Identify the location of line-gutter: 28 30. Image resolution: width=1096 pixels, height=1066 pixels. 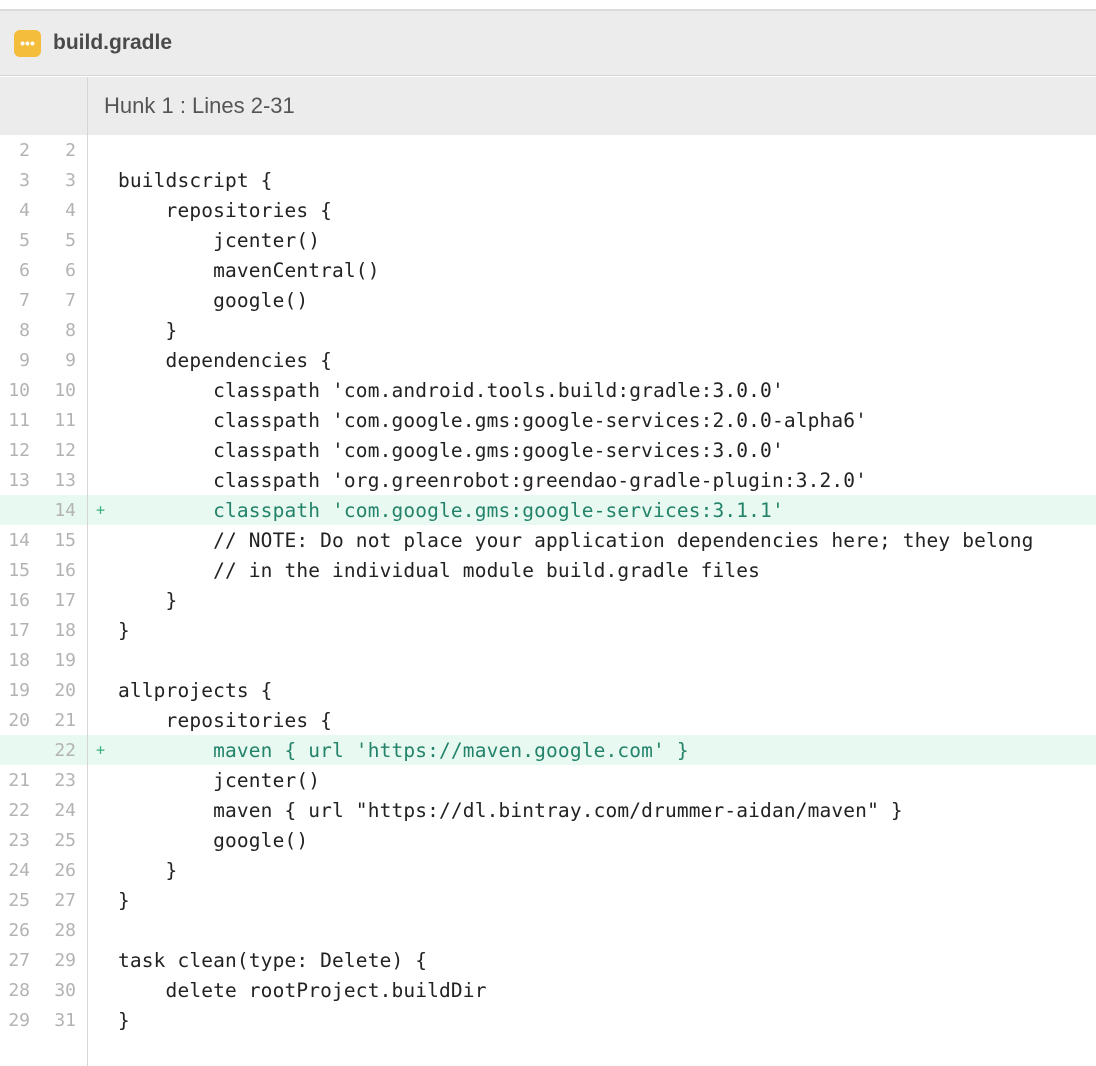
(44, 990).